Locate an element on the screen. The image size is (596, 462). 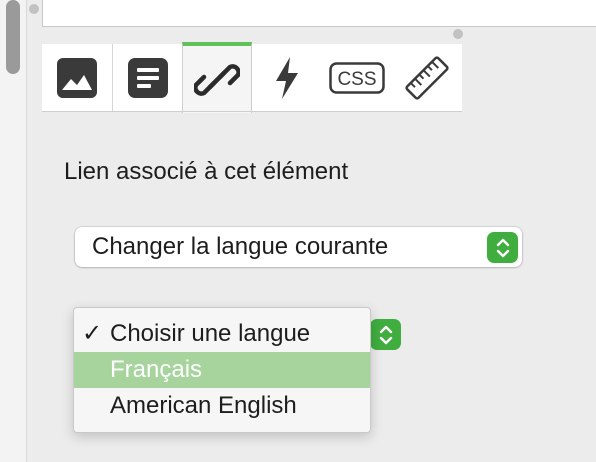
left-scroll-strip is located at coordinates (13, 231).